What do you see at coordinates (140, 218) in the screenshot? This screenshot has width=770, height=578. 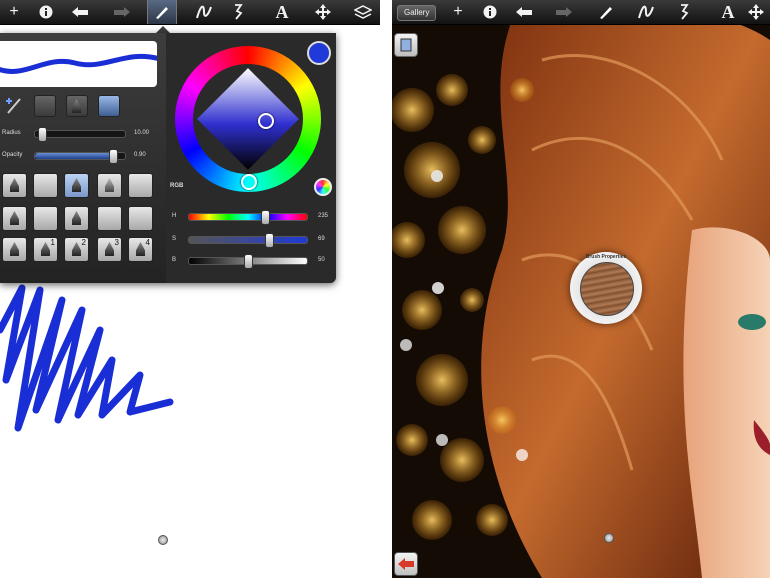 I see `preset-block` at bounding box center [140, 218].